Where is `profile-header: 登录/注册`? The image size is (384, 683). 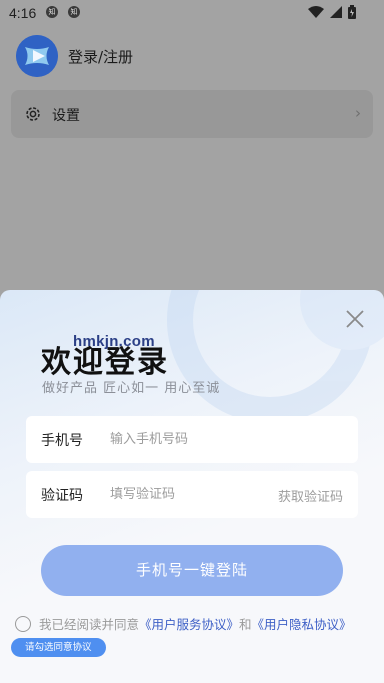 profile-header: 登录/注册 is located at coordinates (74, 56).